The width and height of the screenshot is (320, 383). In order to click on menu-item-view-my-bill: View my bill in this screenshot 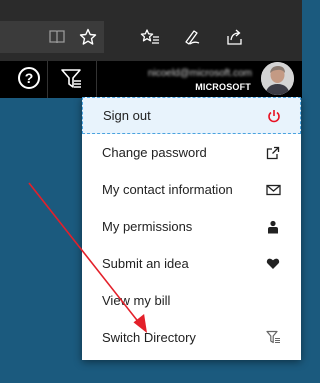, I will do `click(191, 300)`.